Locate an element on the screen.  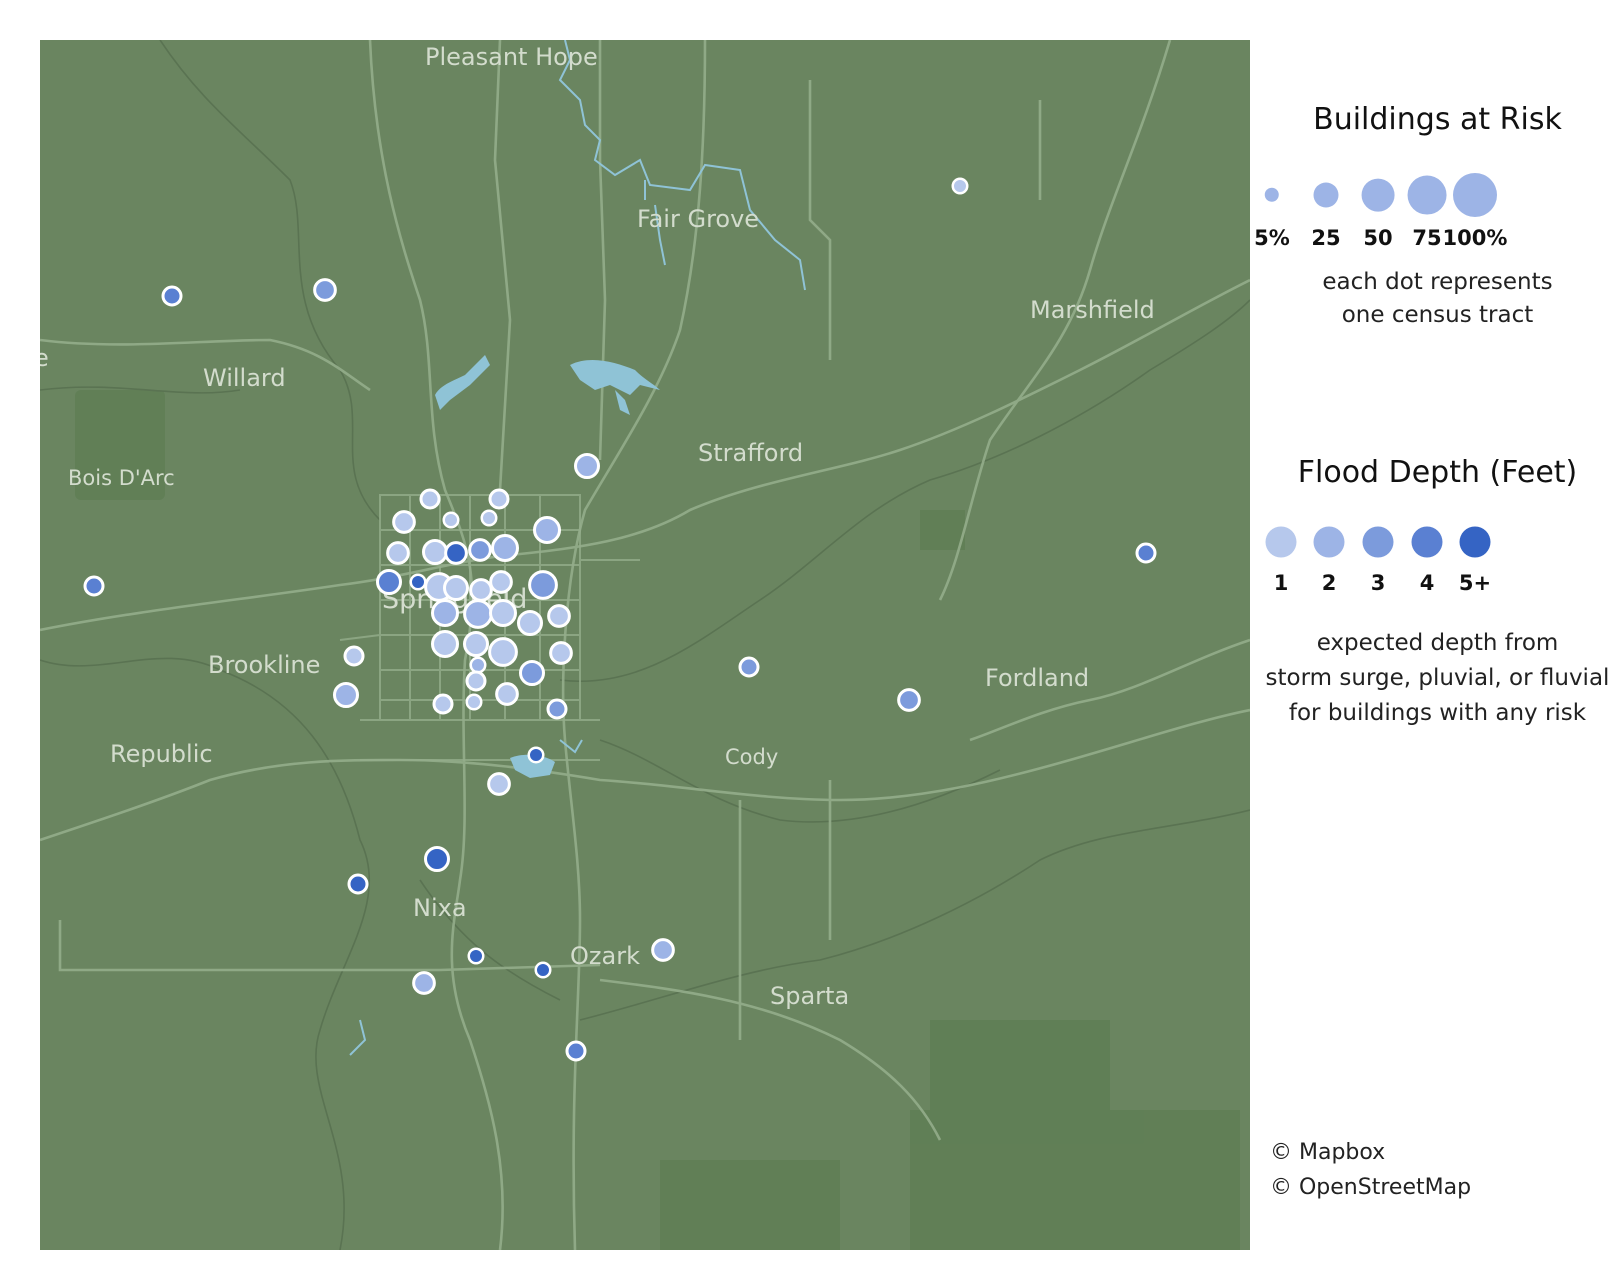
depth-legend-title: Flood Depth (Feet) is located at coordinates (1437, 472).